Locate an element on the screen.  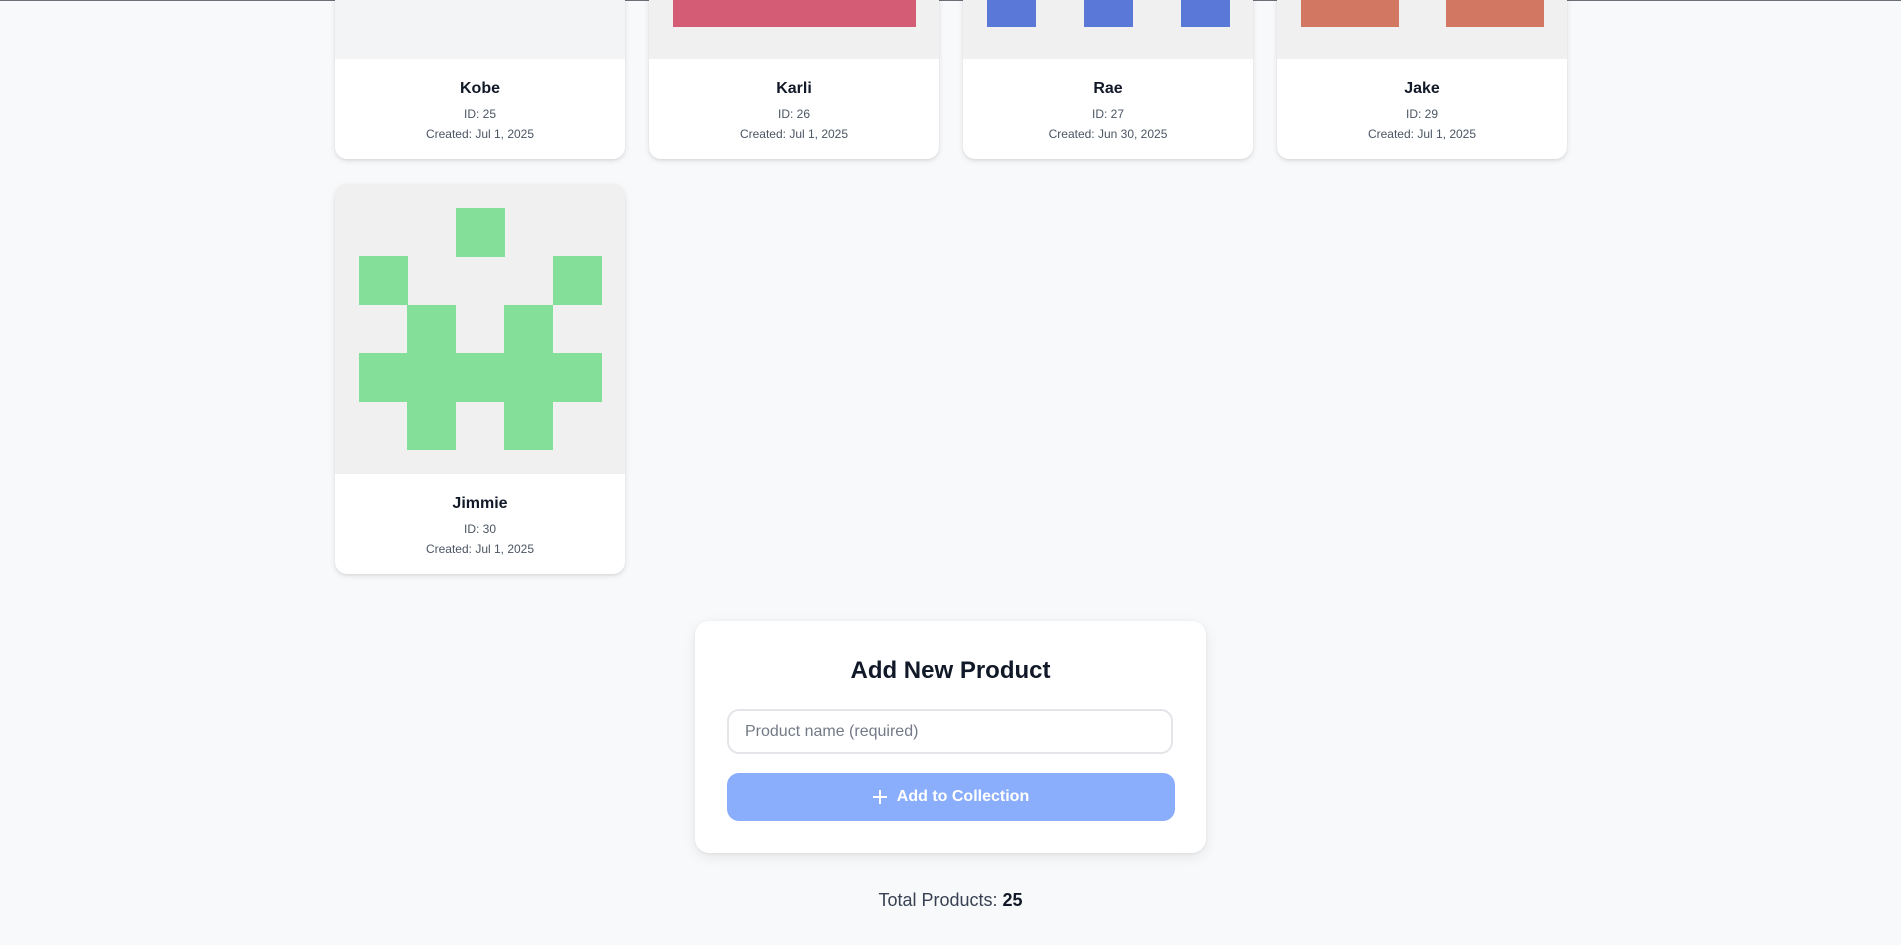
total-products-summary: Total Products: 25 is located at coordinates (950, 900).